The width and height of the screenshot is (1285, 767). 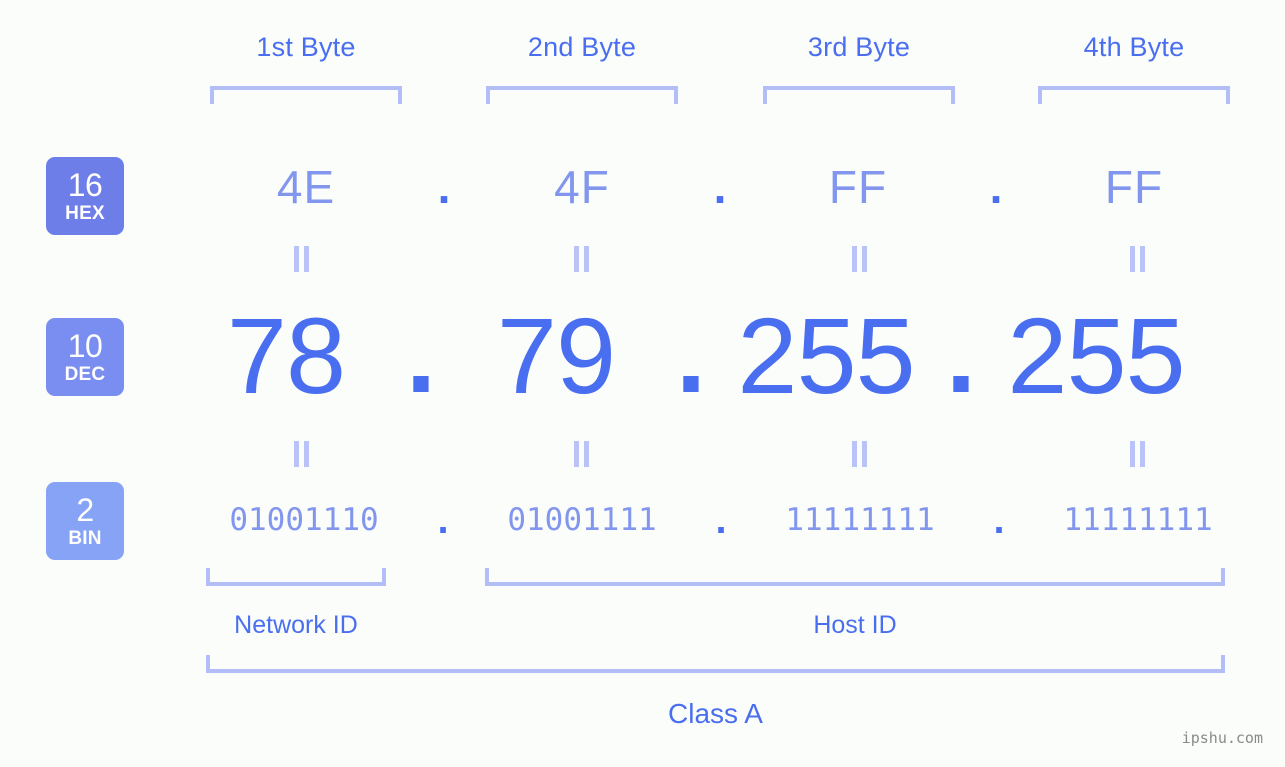 I want to click on dec-octet-4: 255, so click(x=1096, y=355).